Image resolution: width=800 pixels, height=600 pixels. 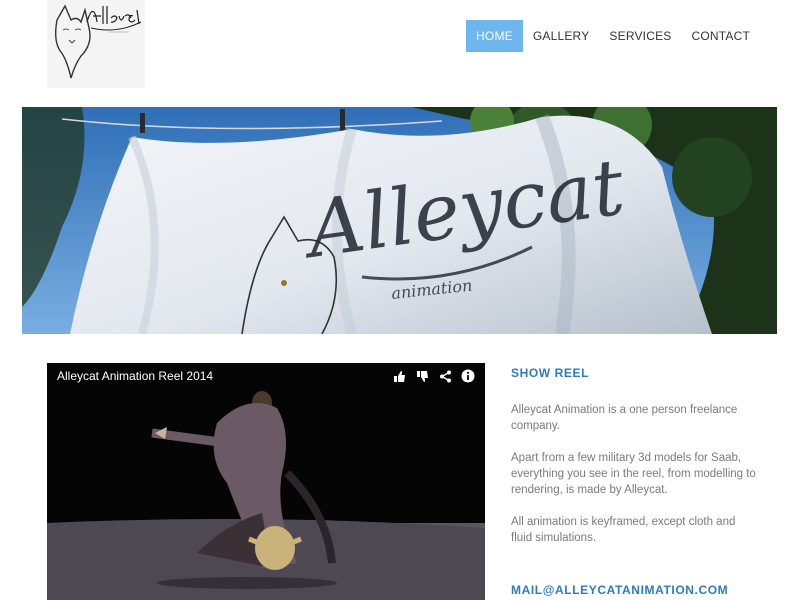 I want to click on nav-services: SERVICES, so click(x=640, y=36).